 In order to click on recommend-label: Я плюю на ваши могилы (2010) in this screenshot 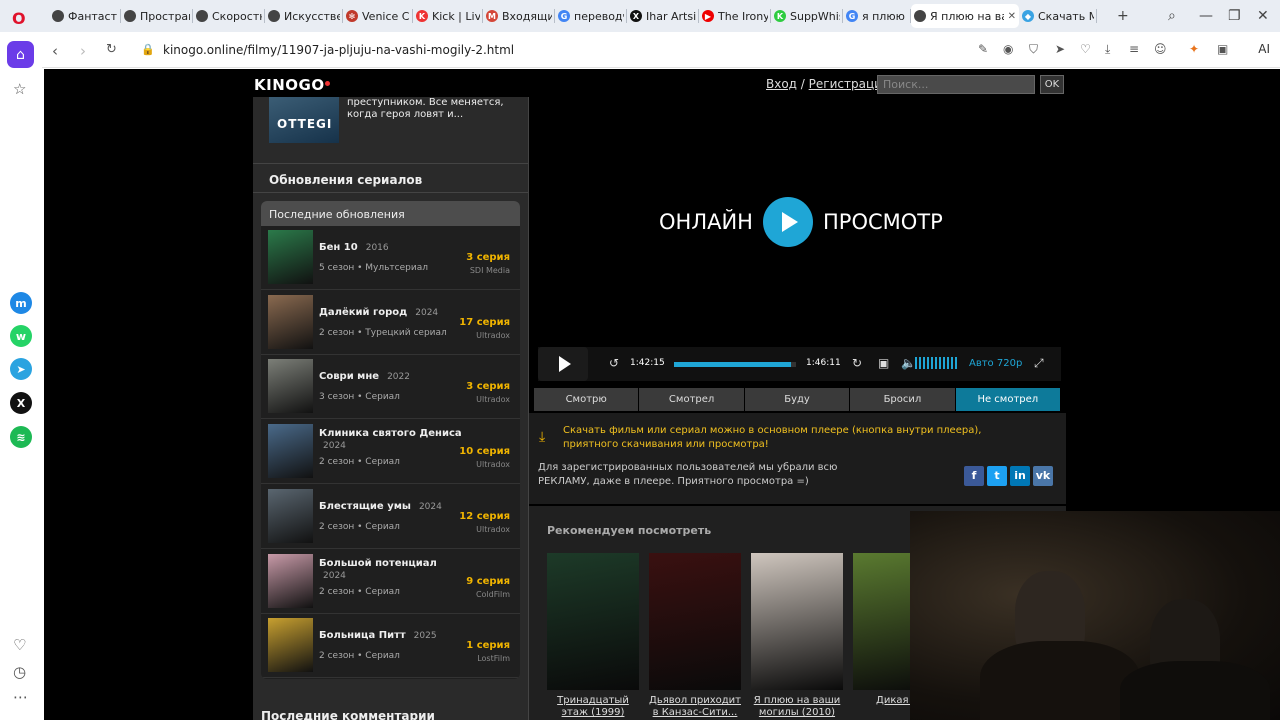, I will do `click(797, 707)`.